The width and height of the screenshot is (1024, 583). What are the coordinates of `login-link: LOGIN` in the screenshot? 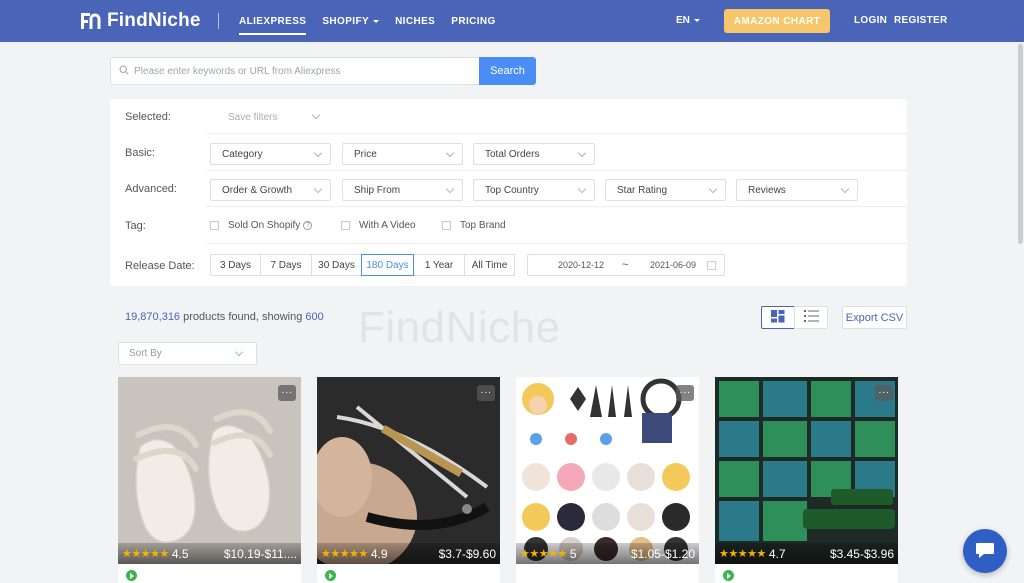 It's located at (870, 20).